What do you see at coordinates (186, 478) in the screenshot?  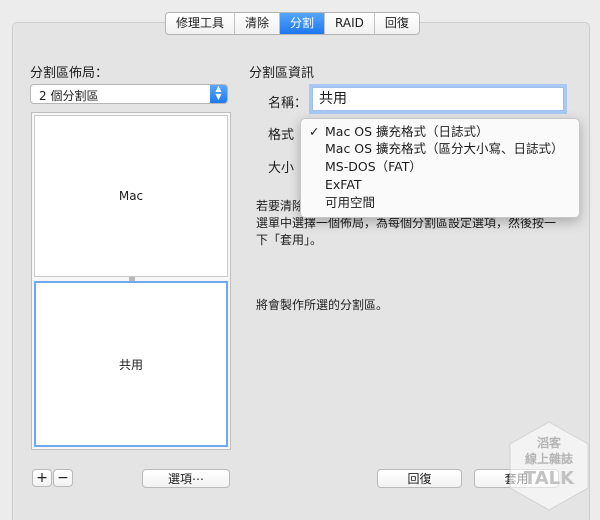 I see `options-button: 選項⋯` at bounding box center [186, 478].